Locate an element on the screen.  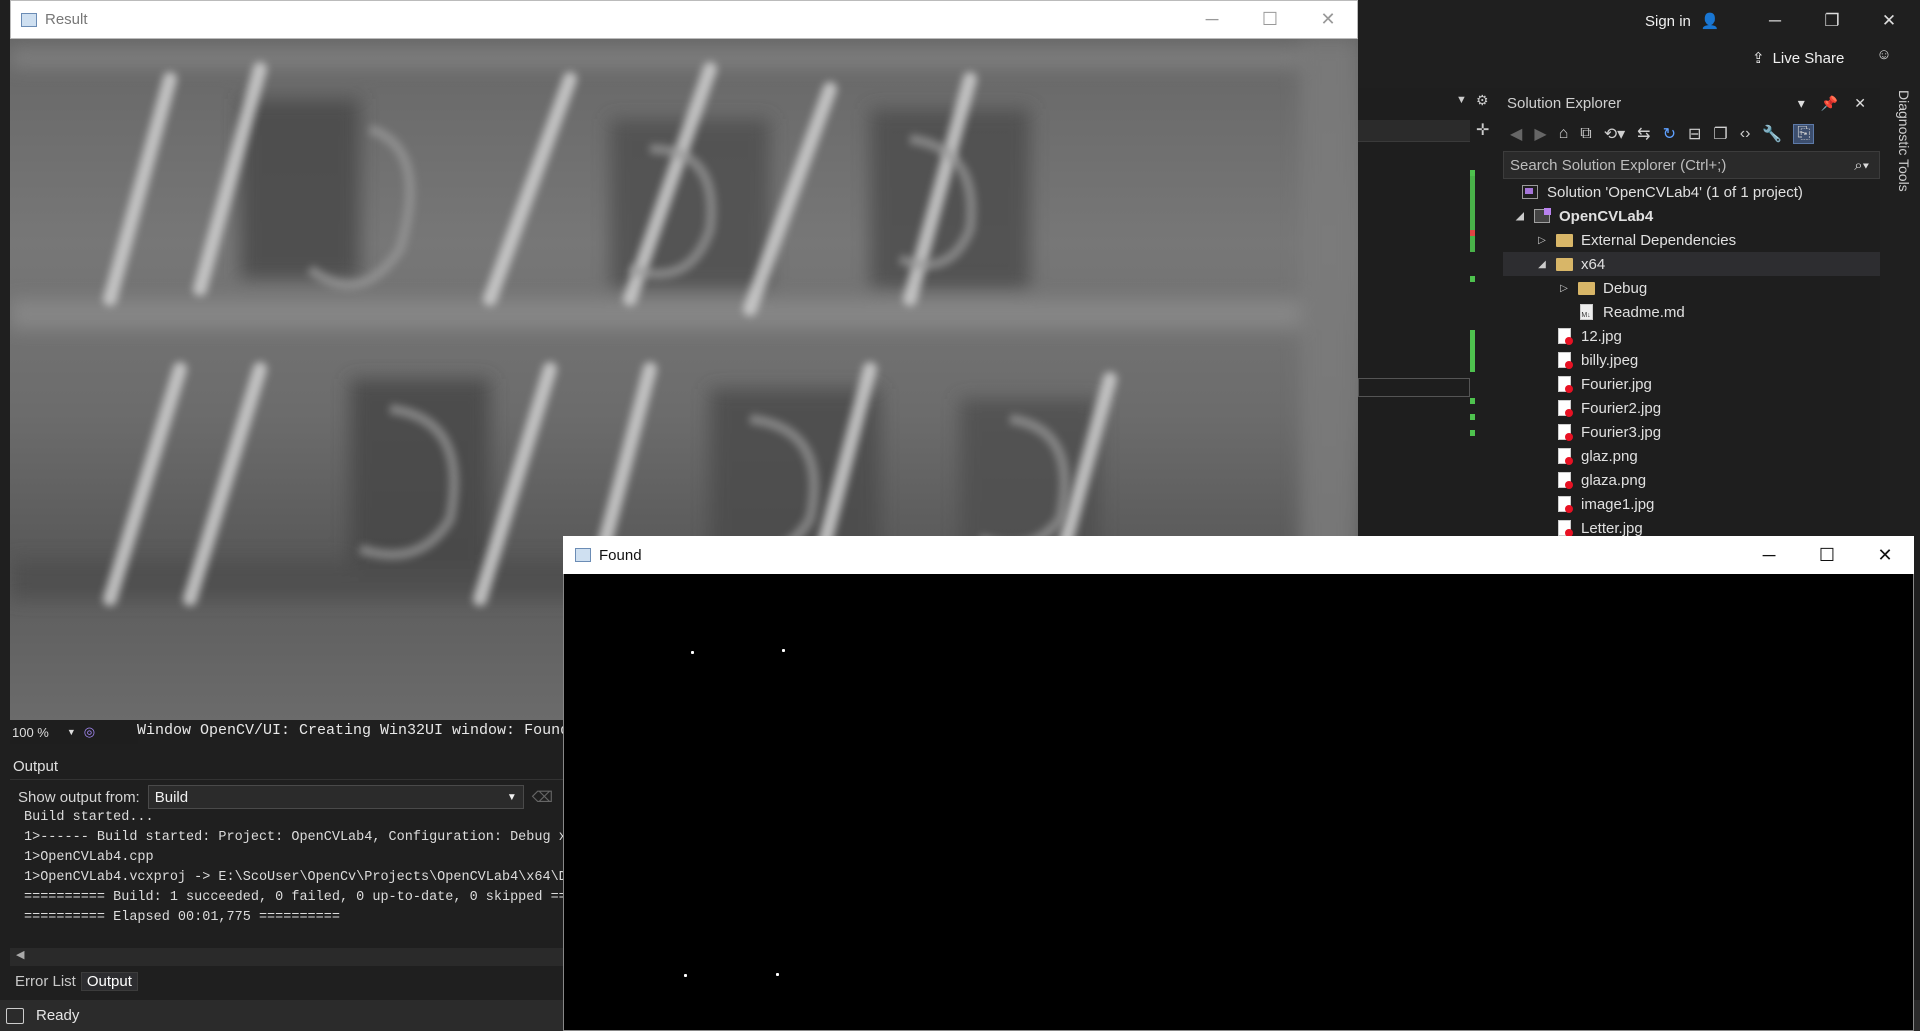
markdown-file-icon: M↓ is located at coordinates (1586, 312).